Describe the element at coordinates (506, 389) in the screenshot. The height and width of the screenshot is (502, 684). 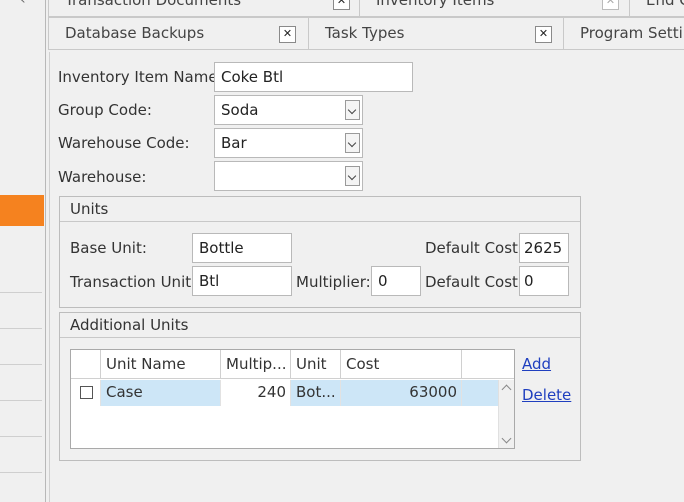
I see `scroll-up-icon` at that location.